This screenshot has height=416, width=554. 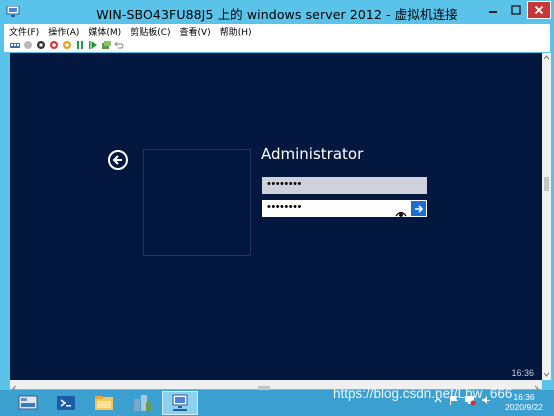 I want to click on menu-view: 查看(V), so click(x=195, y=31).